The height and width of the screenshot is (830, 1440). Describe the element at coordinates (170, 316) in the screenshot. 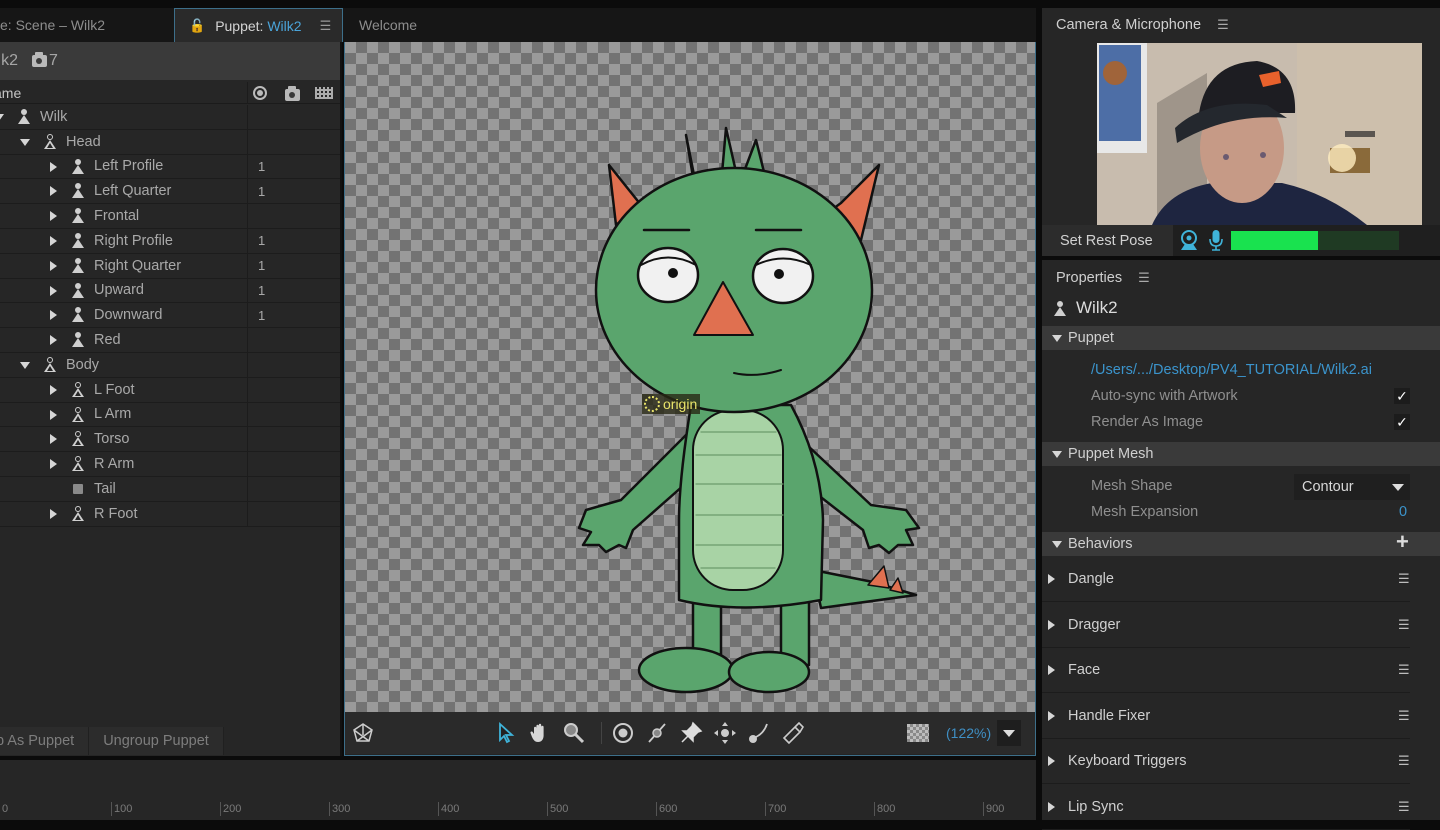

I see `layer-row: Downward 1` at that location.